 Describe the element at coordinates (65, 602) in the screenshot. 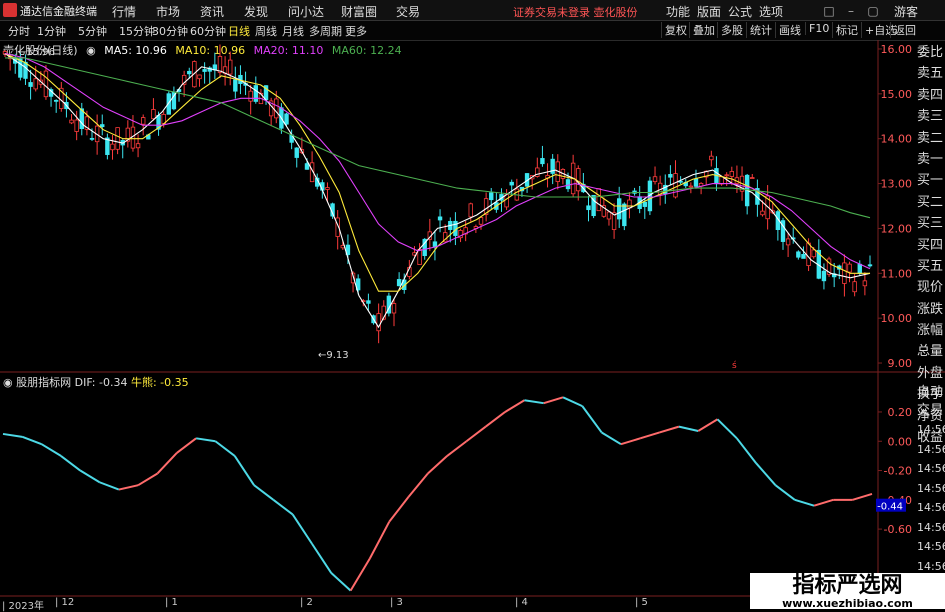

I see `time-axis-label: | 12` at that location.